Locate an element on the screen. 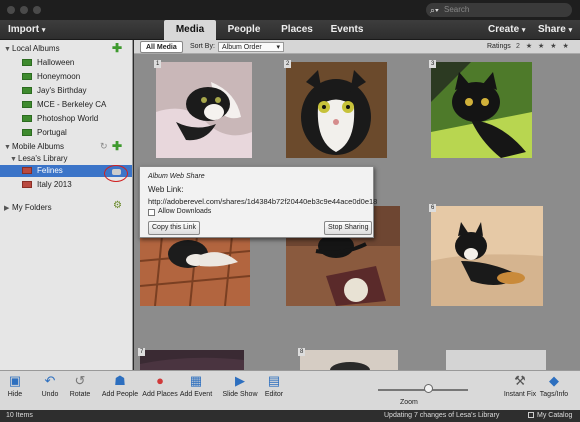  album-item: Halloween is located at coordinates (48, 63).